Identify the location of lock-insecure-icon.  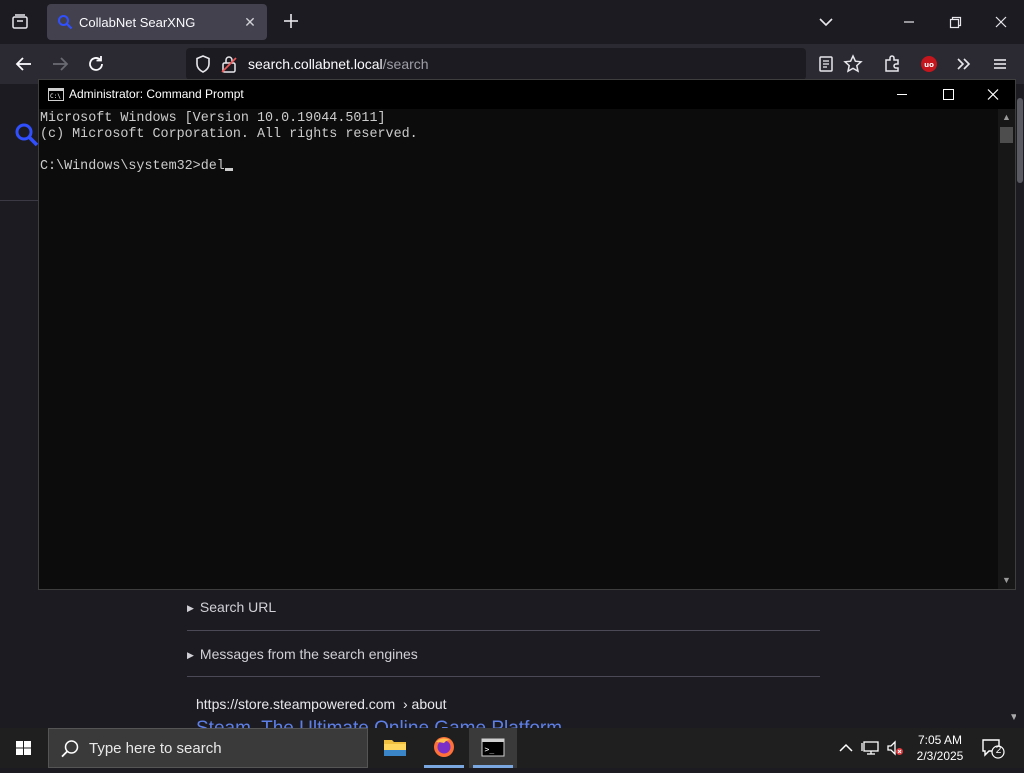
(229, 66).